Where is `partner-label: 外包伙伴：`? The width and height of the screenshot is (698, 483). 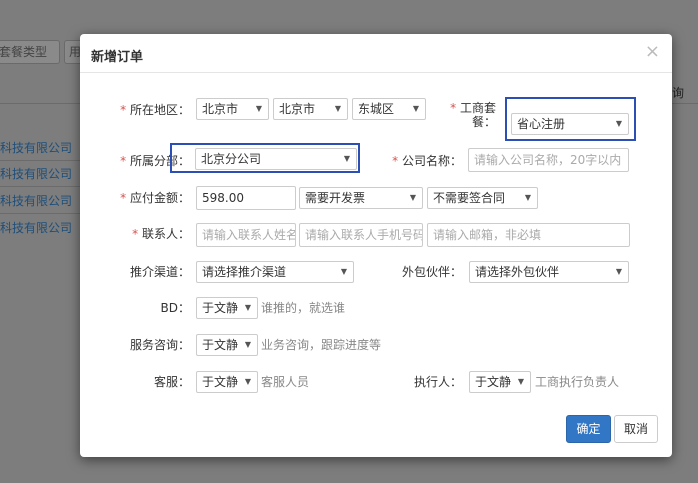 partner-label: 外包伙伴： is located at coordinates (431, 272).